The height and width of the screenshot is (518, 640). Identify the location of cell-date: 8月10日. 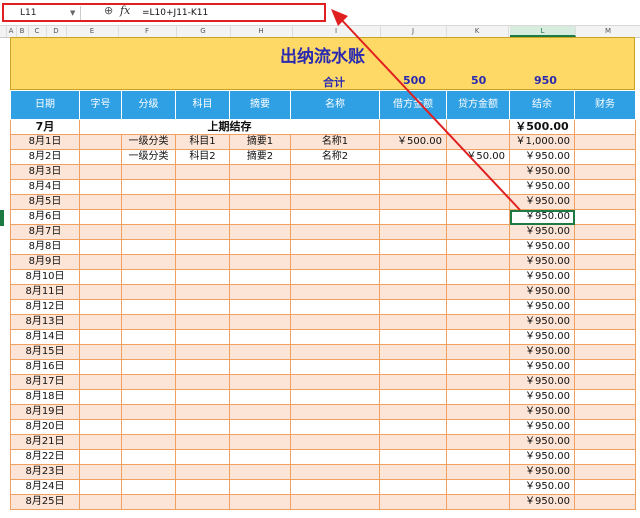
(45, 277).